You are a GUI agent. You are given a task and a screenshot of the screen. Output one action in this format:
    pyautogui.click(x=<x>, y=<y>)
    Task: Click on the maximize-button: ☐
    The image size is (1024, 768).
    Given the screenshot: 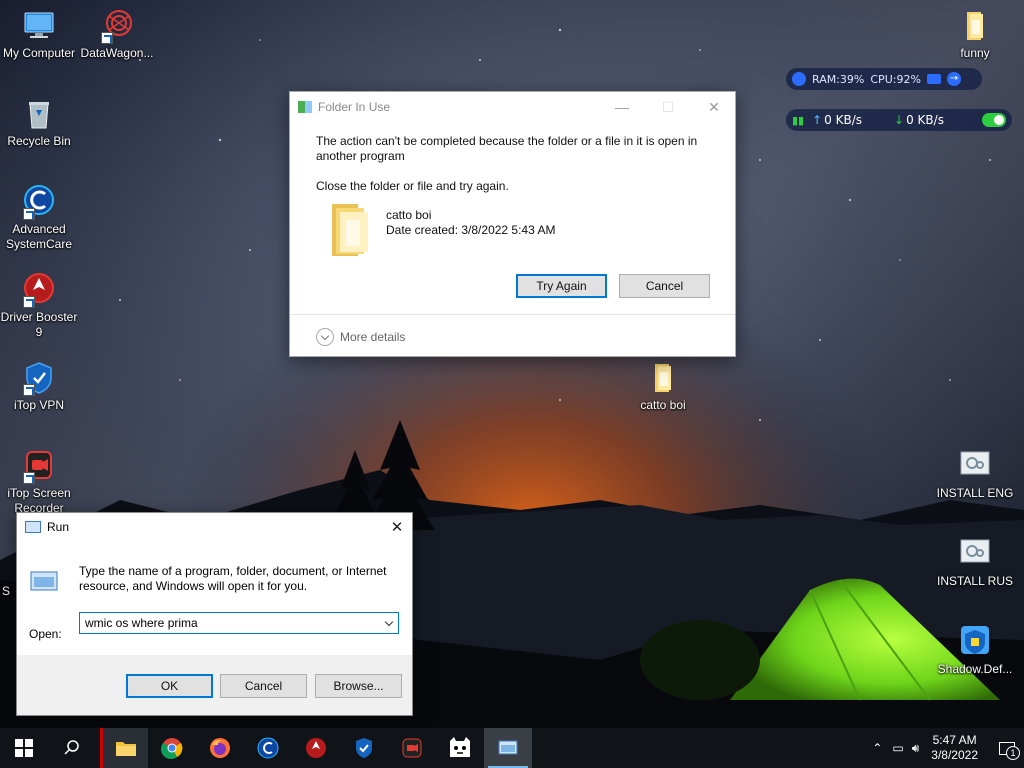 What is the action you would take?
    pyautogui.click(x=668, y=107)
    